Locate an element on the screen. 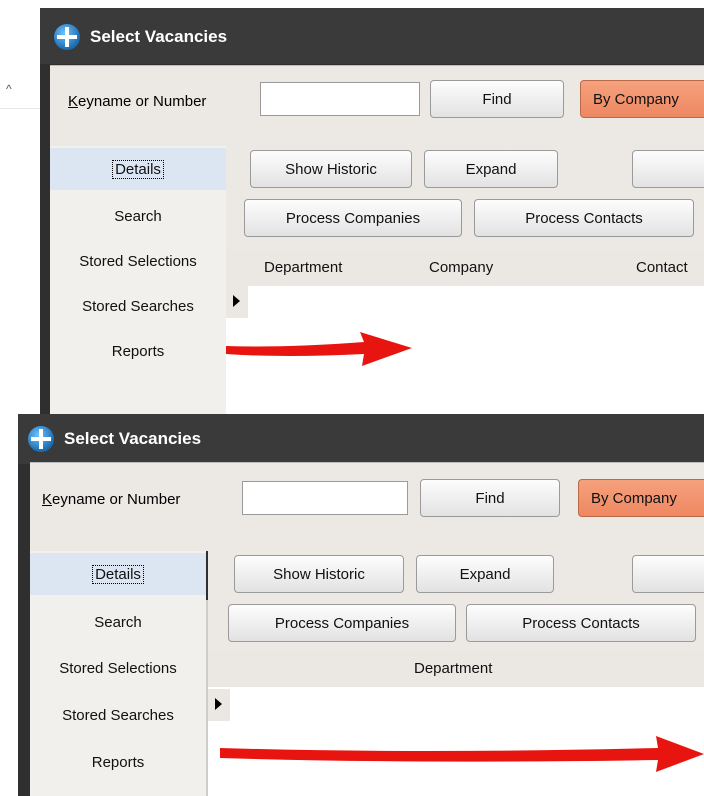 Image resolution: width=704 pixels, height=796 pixels. column-header-company: Company is located at coordinates (461, 267).